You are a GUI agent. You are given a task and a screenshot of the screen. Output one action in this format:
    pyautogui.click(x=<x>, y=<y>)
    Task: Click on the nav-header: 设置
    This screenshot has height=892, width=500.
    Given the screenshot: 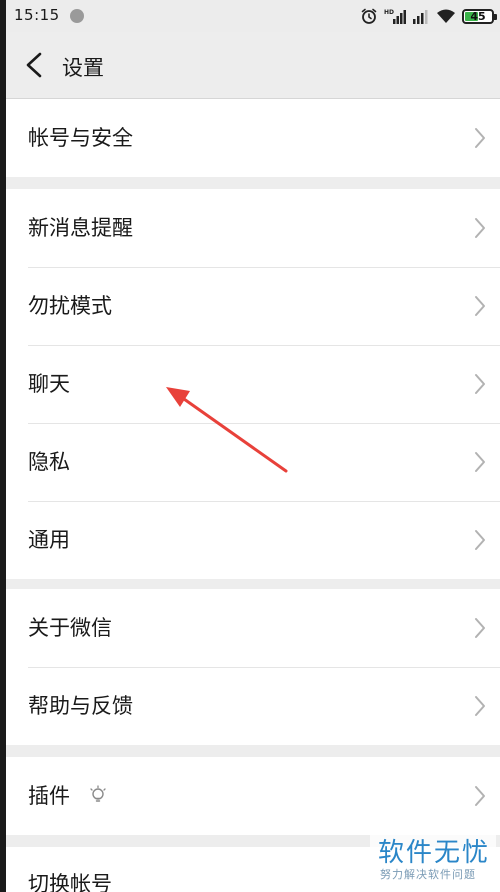 What is the action you would take?
    pyautogui.click(x=253, y=65)
    